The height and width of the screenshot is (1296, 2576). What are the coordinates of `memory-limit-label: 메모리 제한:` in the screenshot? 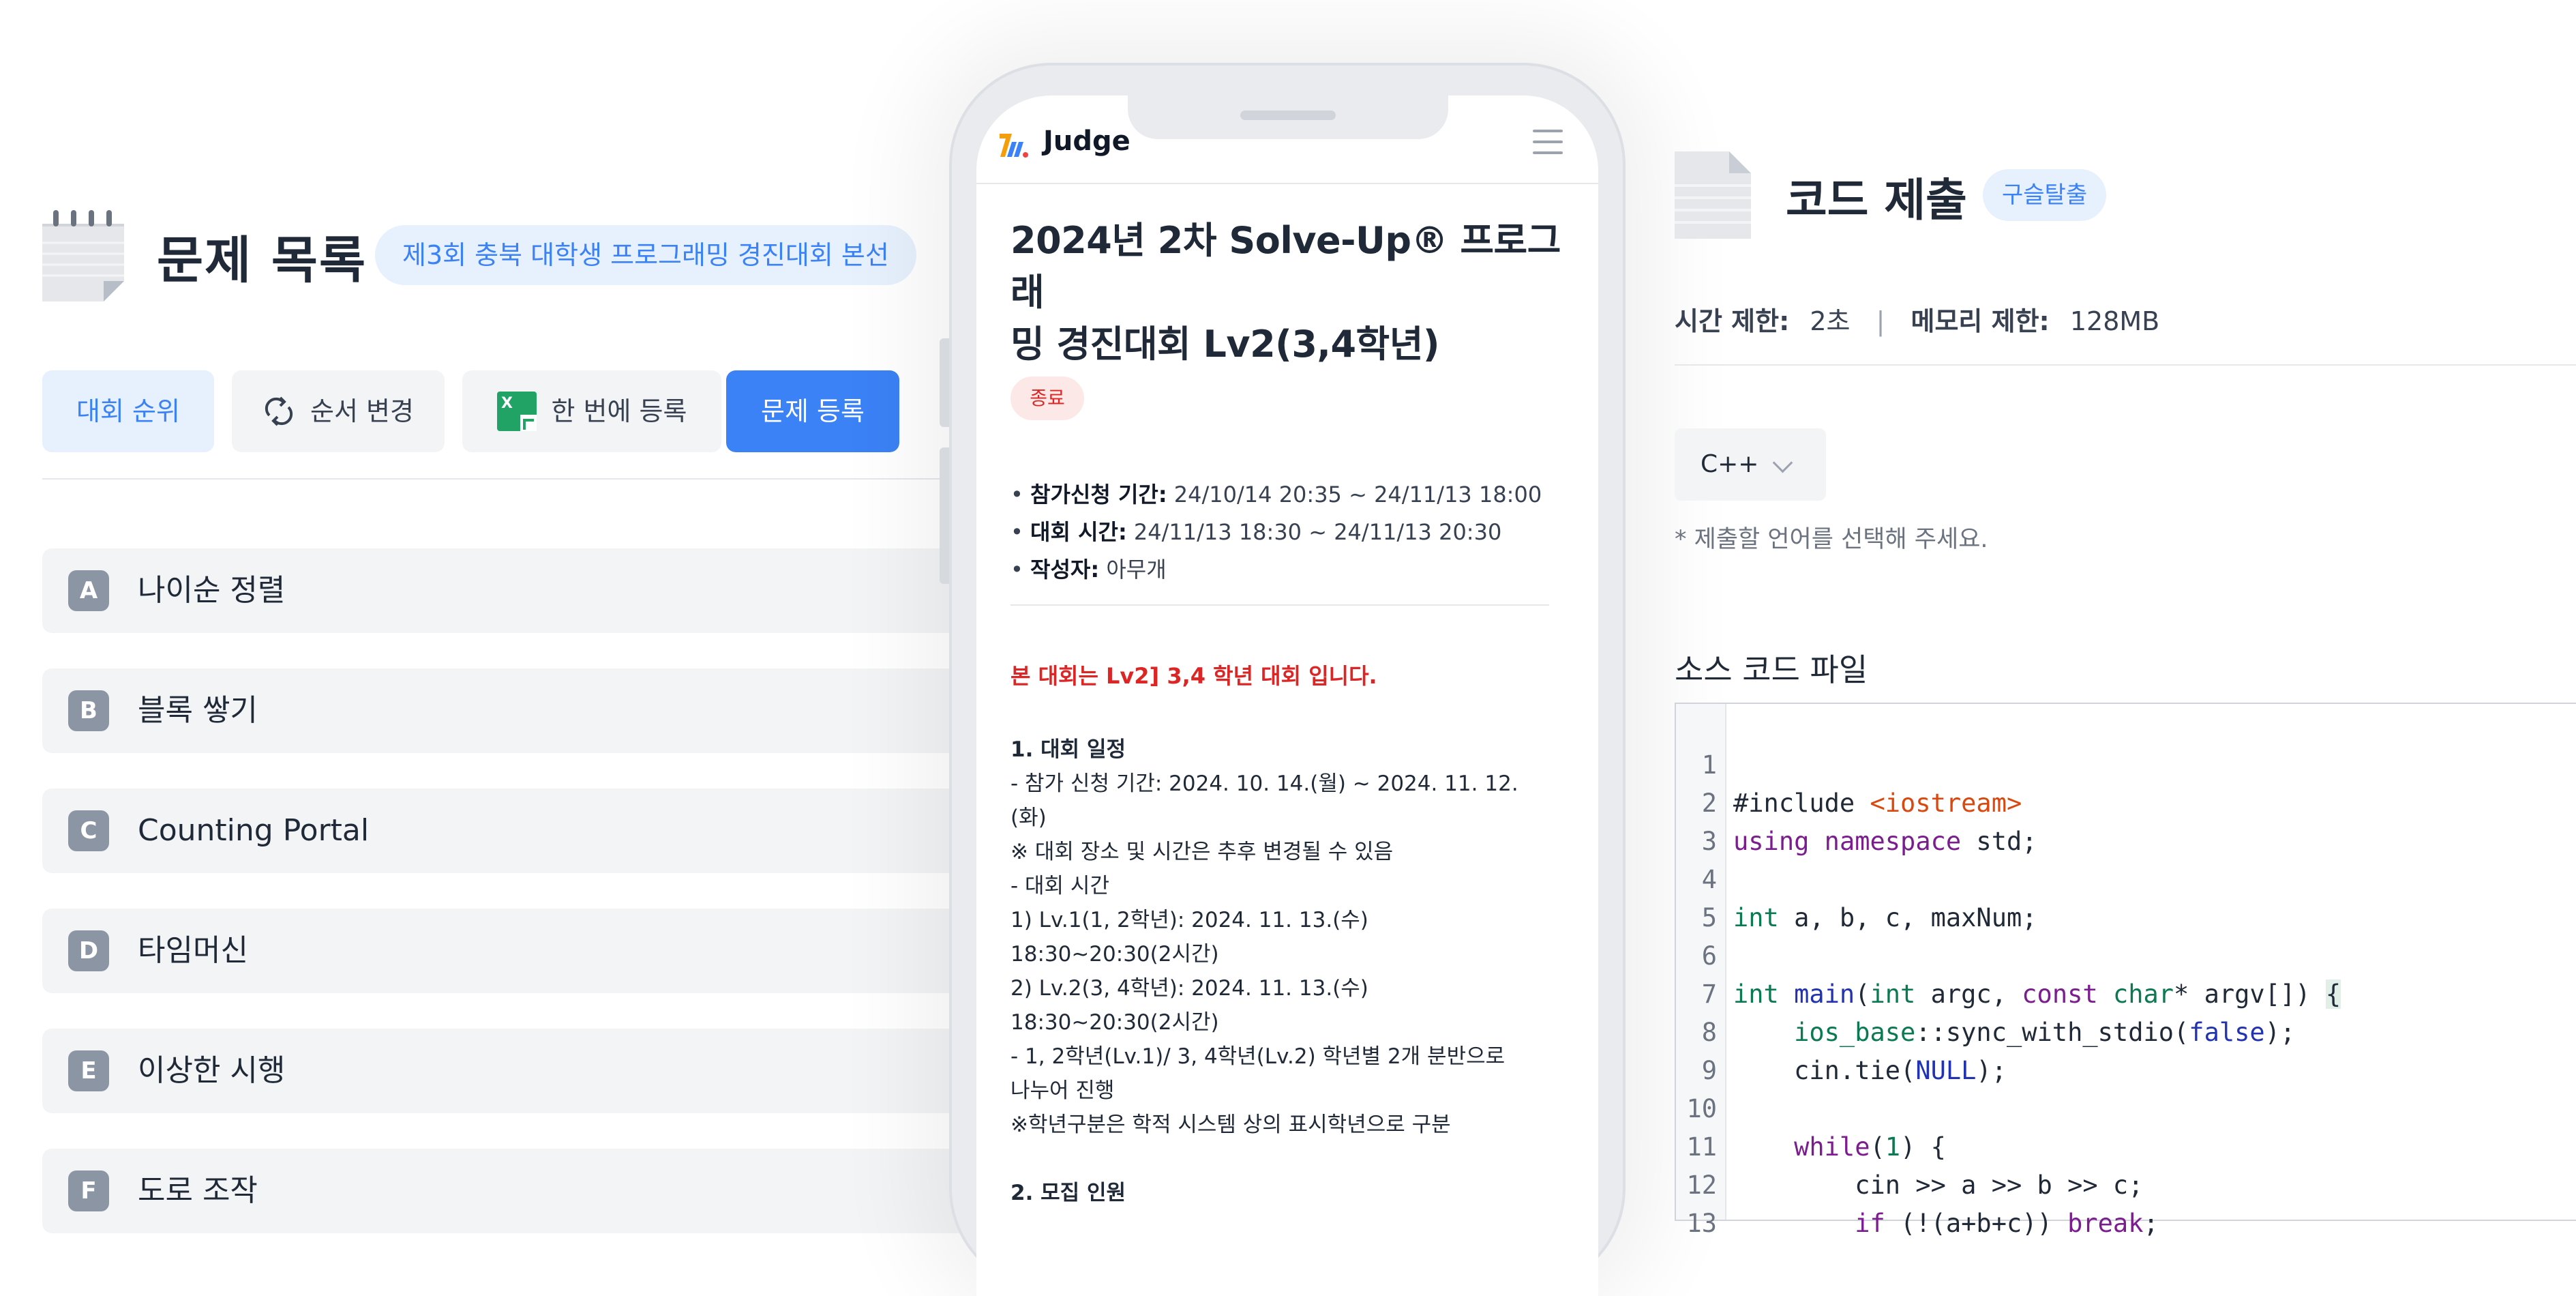 It's located at (1980, 321).